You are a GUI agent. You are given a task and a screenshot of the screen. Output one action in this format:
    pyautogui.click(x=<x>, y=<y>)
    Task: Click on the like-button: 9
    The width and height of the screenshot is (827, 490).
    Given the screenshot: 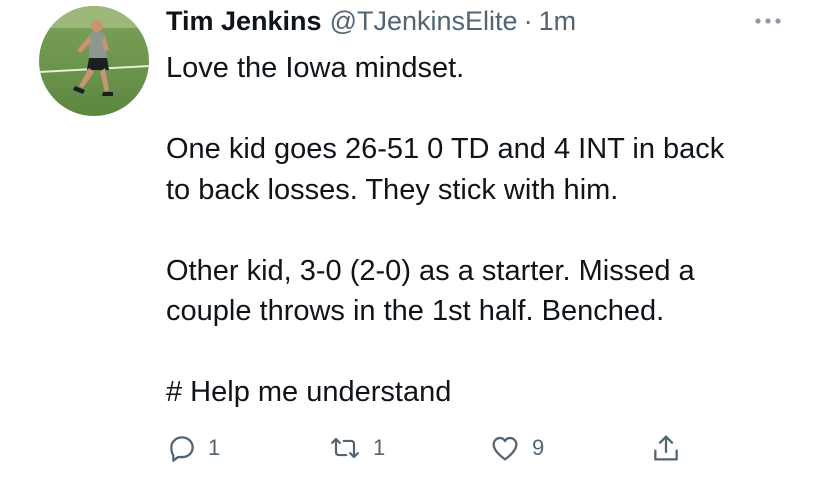 What is the action you would take?
    pyautogui.click(x=516, y=448)
    